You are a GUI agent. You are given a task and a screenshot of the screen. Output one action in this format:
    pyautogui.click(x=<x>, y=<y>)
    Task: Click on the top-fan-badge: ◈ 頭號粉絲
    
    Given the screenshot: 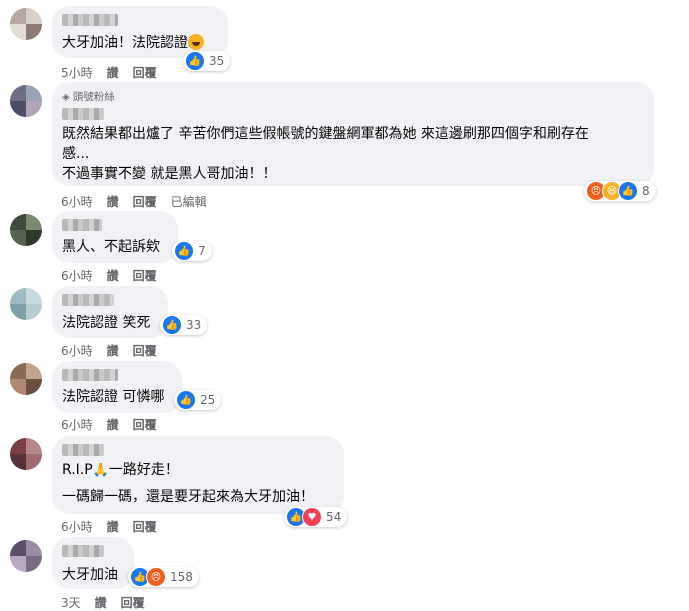 What is the action you would take?
    pyautogui.click(x=88, y=97)
    